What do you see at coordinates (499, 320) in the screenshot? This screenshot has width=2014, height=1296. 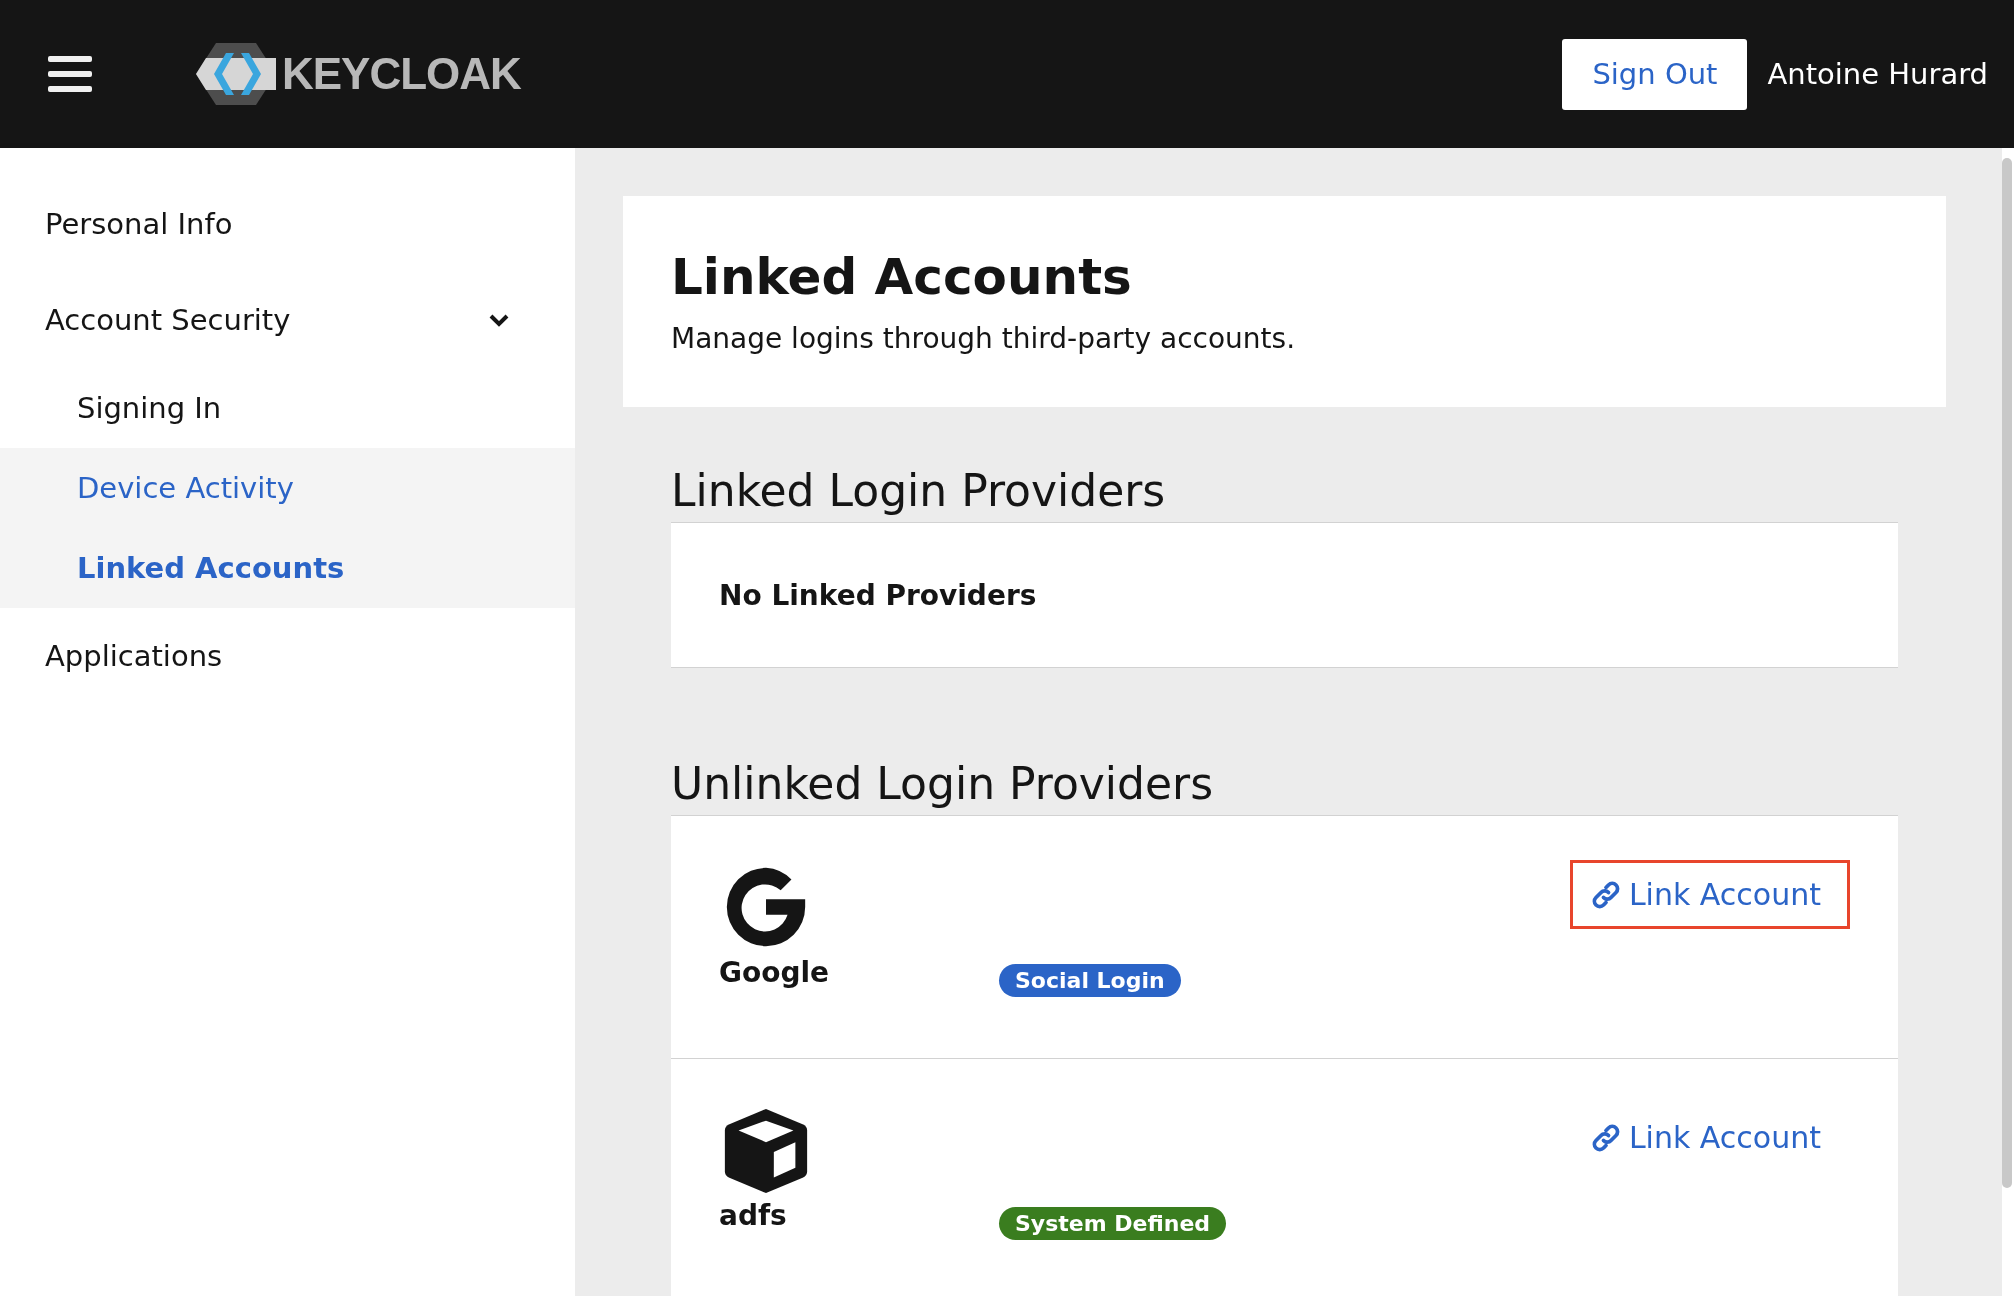 I see `chevron-icon` at bounding box center [499, 320].